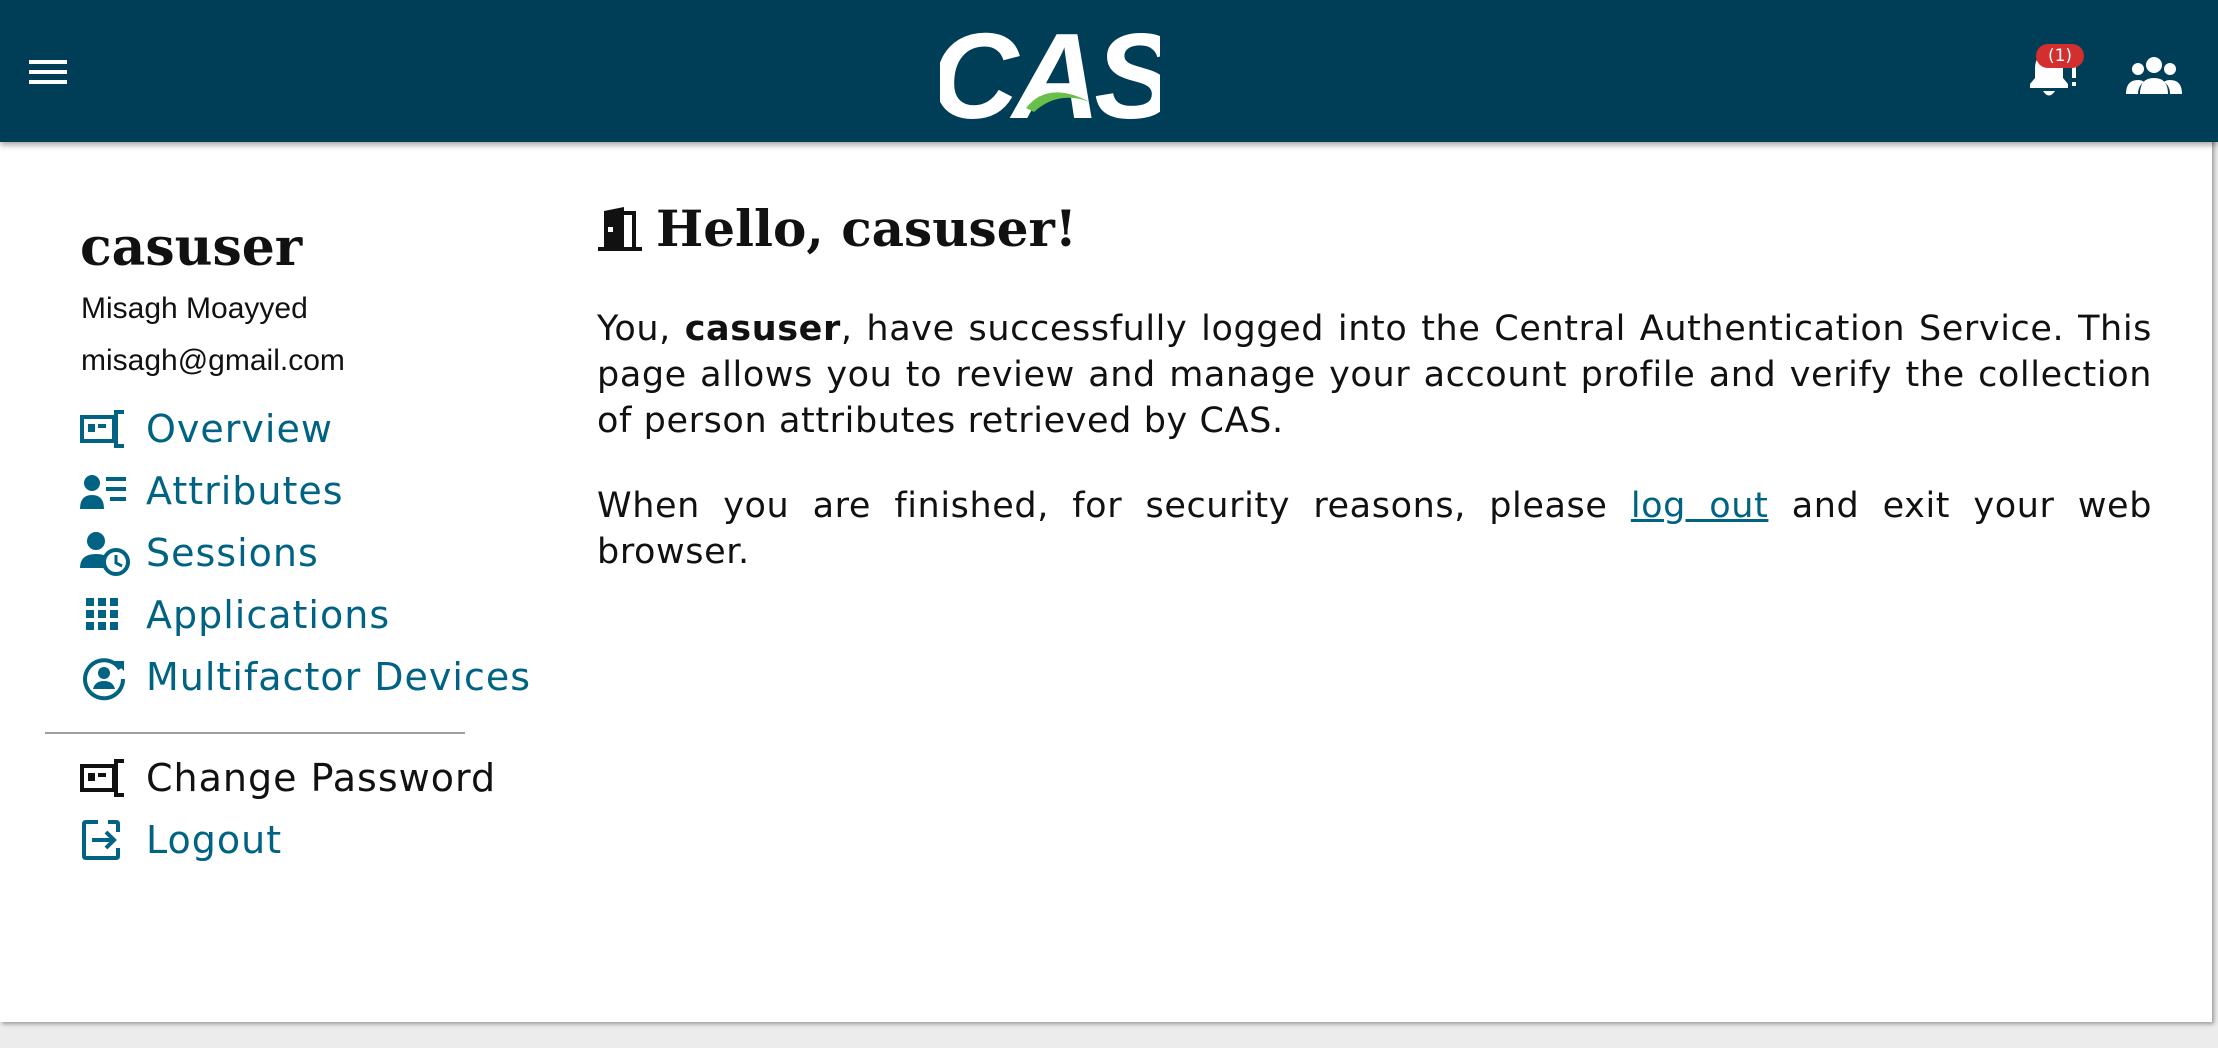 Image resolution: width=2218 pixels, height=1048 pixels. What do you see at coordinates (106, 677) in the screenshot?
I see `account-sync-icon` at bounding box center [106, 677].